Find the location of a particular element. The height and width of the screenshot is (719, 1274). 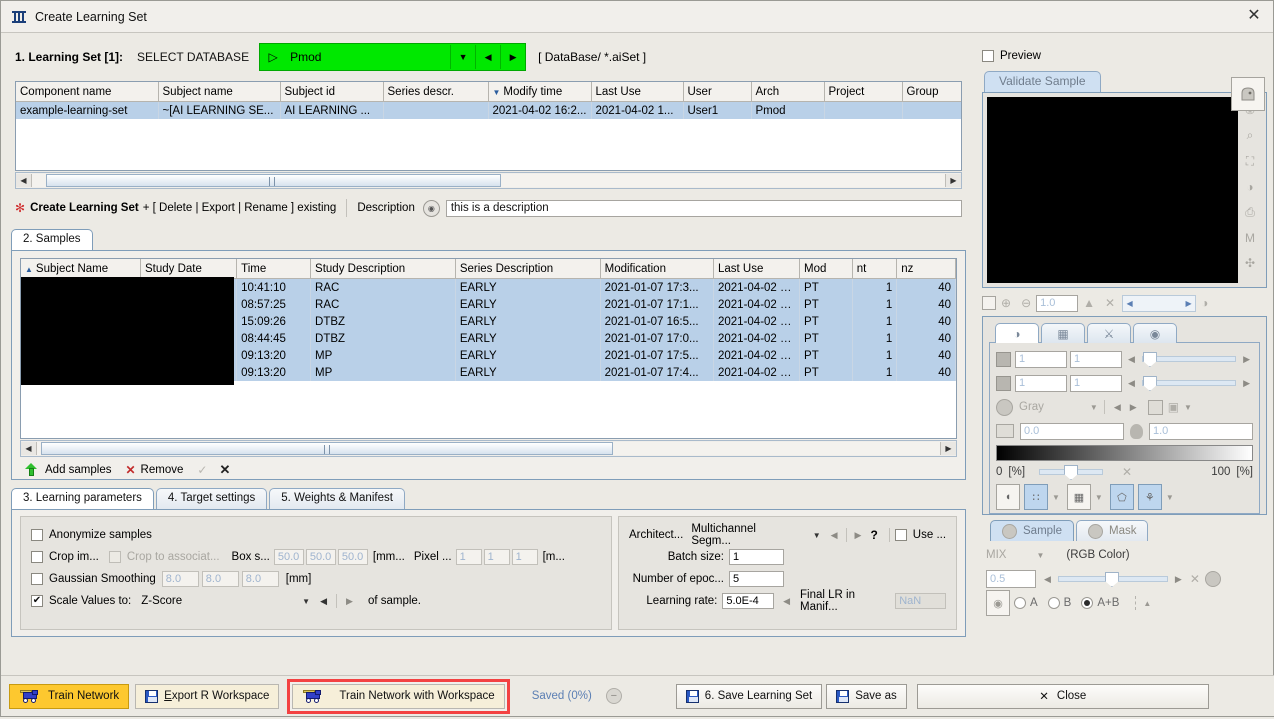

anonymize-checkbox is located at coordinates (37, 535).